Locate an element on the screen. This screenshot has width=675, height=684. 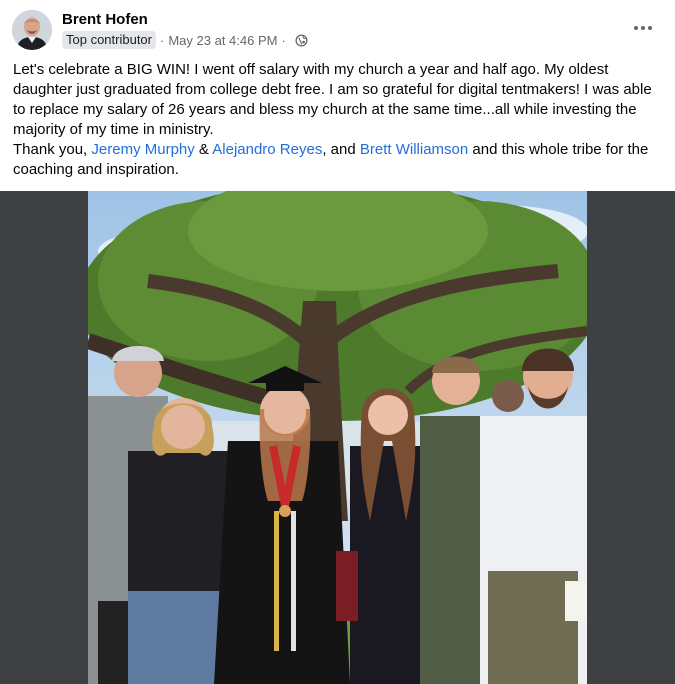
more-horizontal-icon is located at coordinates (643, 28).